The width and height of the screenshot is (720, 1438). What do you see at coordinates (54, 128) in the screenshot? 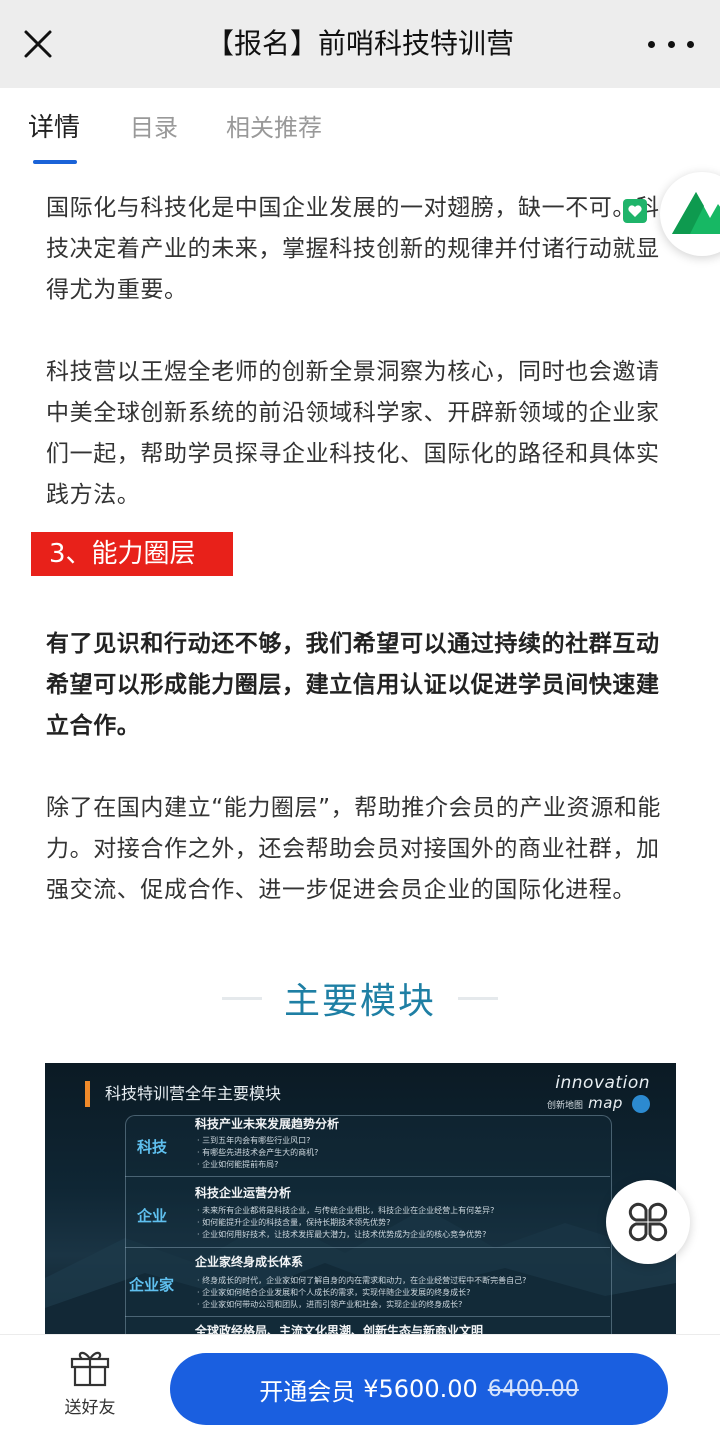
I see `tab-details: 详情` at bounding box center [54, 128].